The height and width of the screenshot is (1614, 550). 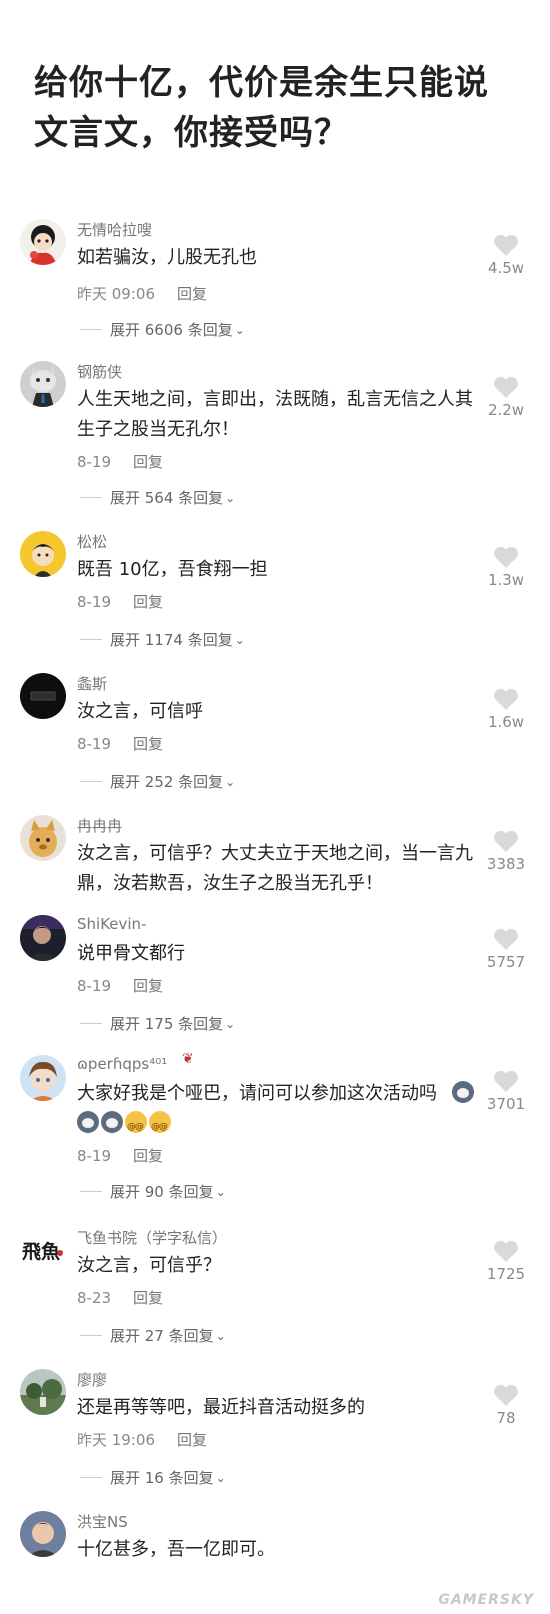 What do you see at coordinates (171, 640) in the screenshot?
I see `expand-replies-label: 展开 1174 条回复` at bounding box center [171, 640].